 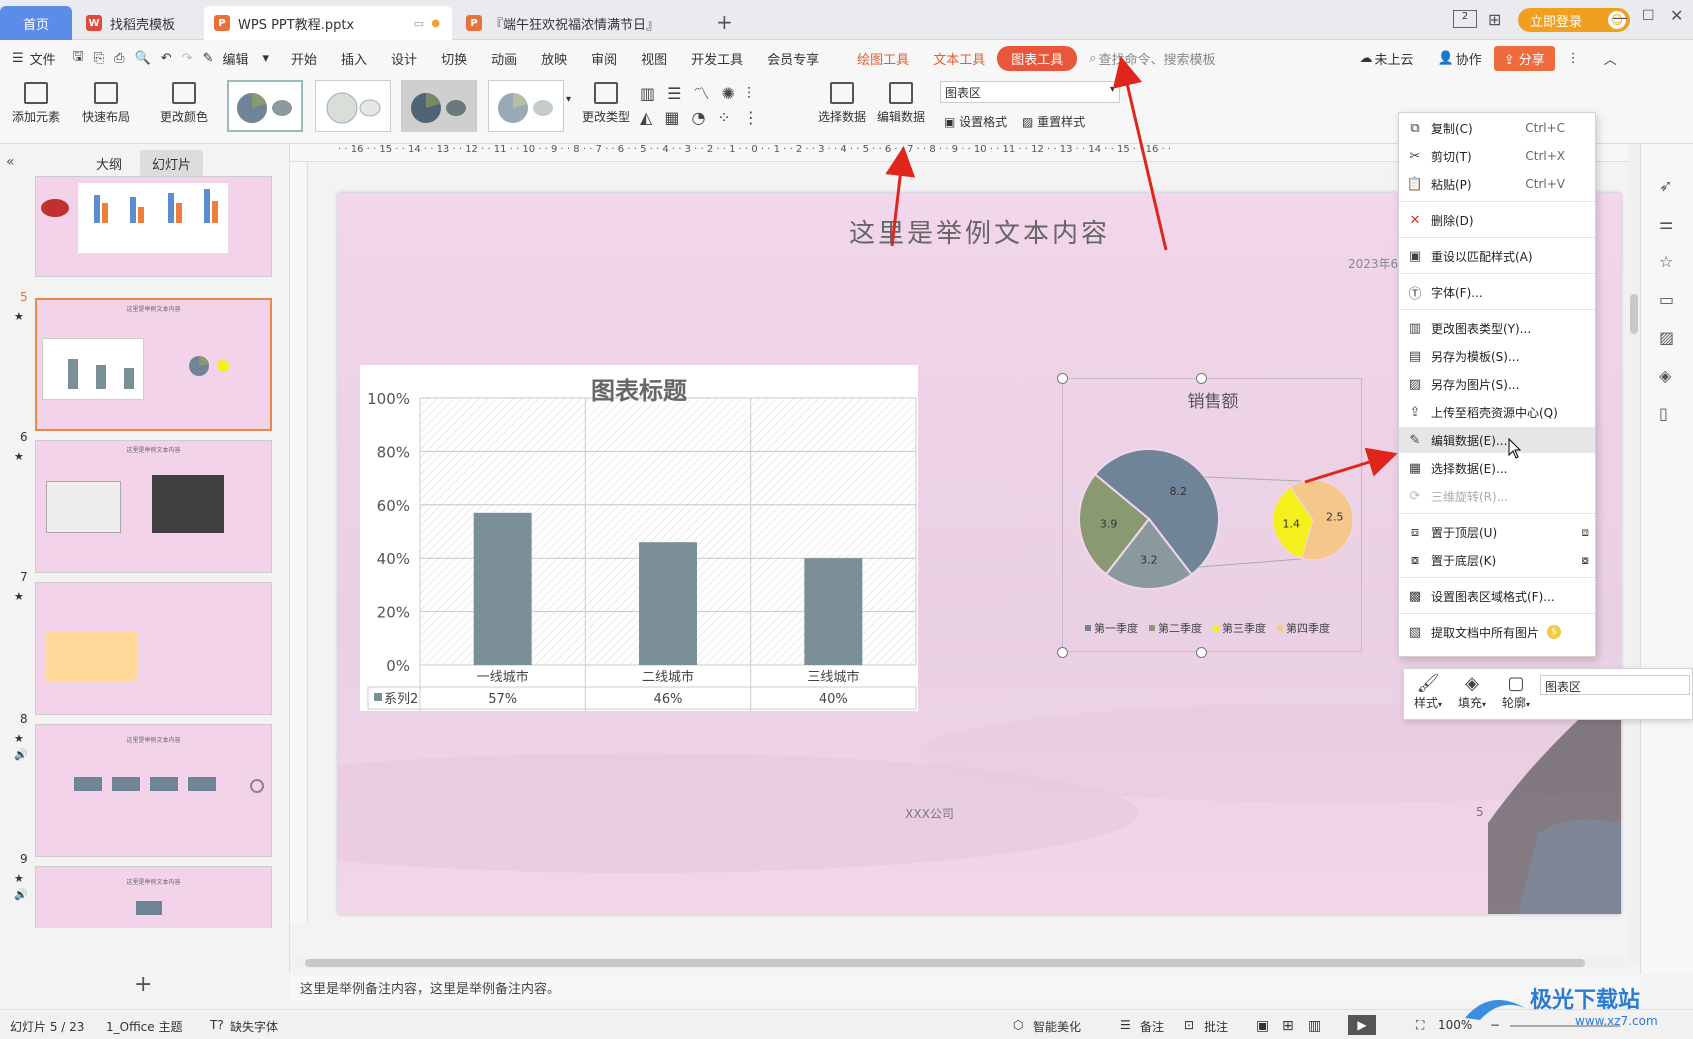 I want to click on tab-other-doc: P 『端午狂欢祝福浓情满节日』, so click(x=581, y=23).